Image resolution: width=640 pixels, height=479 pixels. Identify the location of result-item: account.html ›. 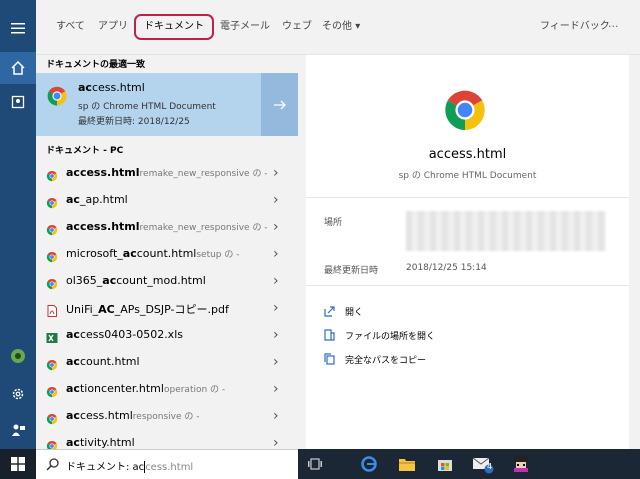
(167, 362).